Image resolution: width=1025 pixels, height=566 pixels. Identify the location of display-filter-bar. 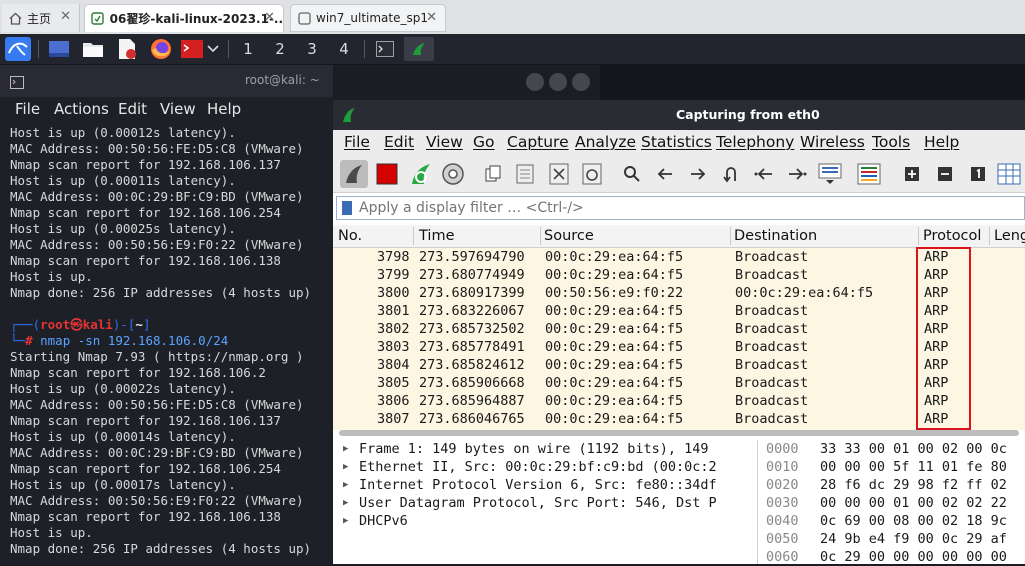
(680, 208).